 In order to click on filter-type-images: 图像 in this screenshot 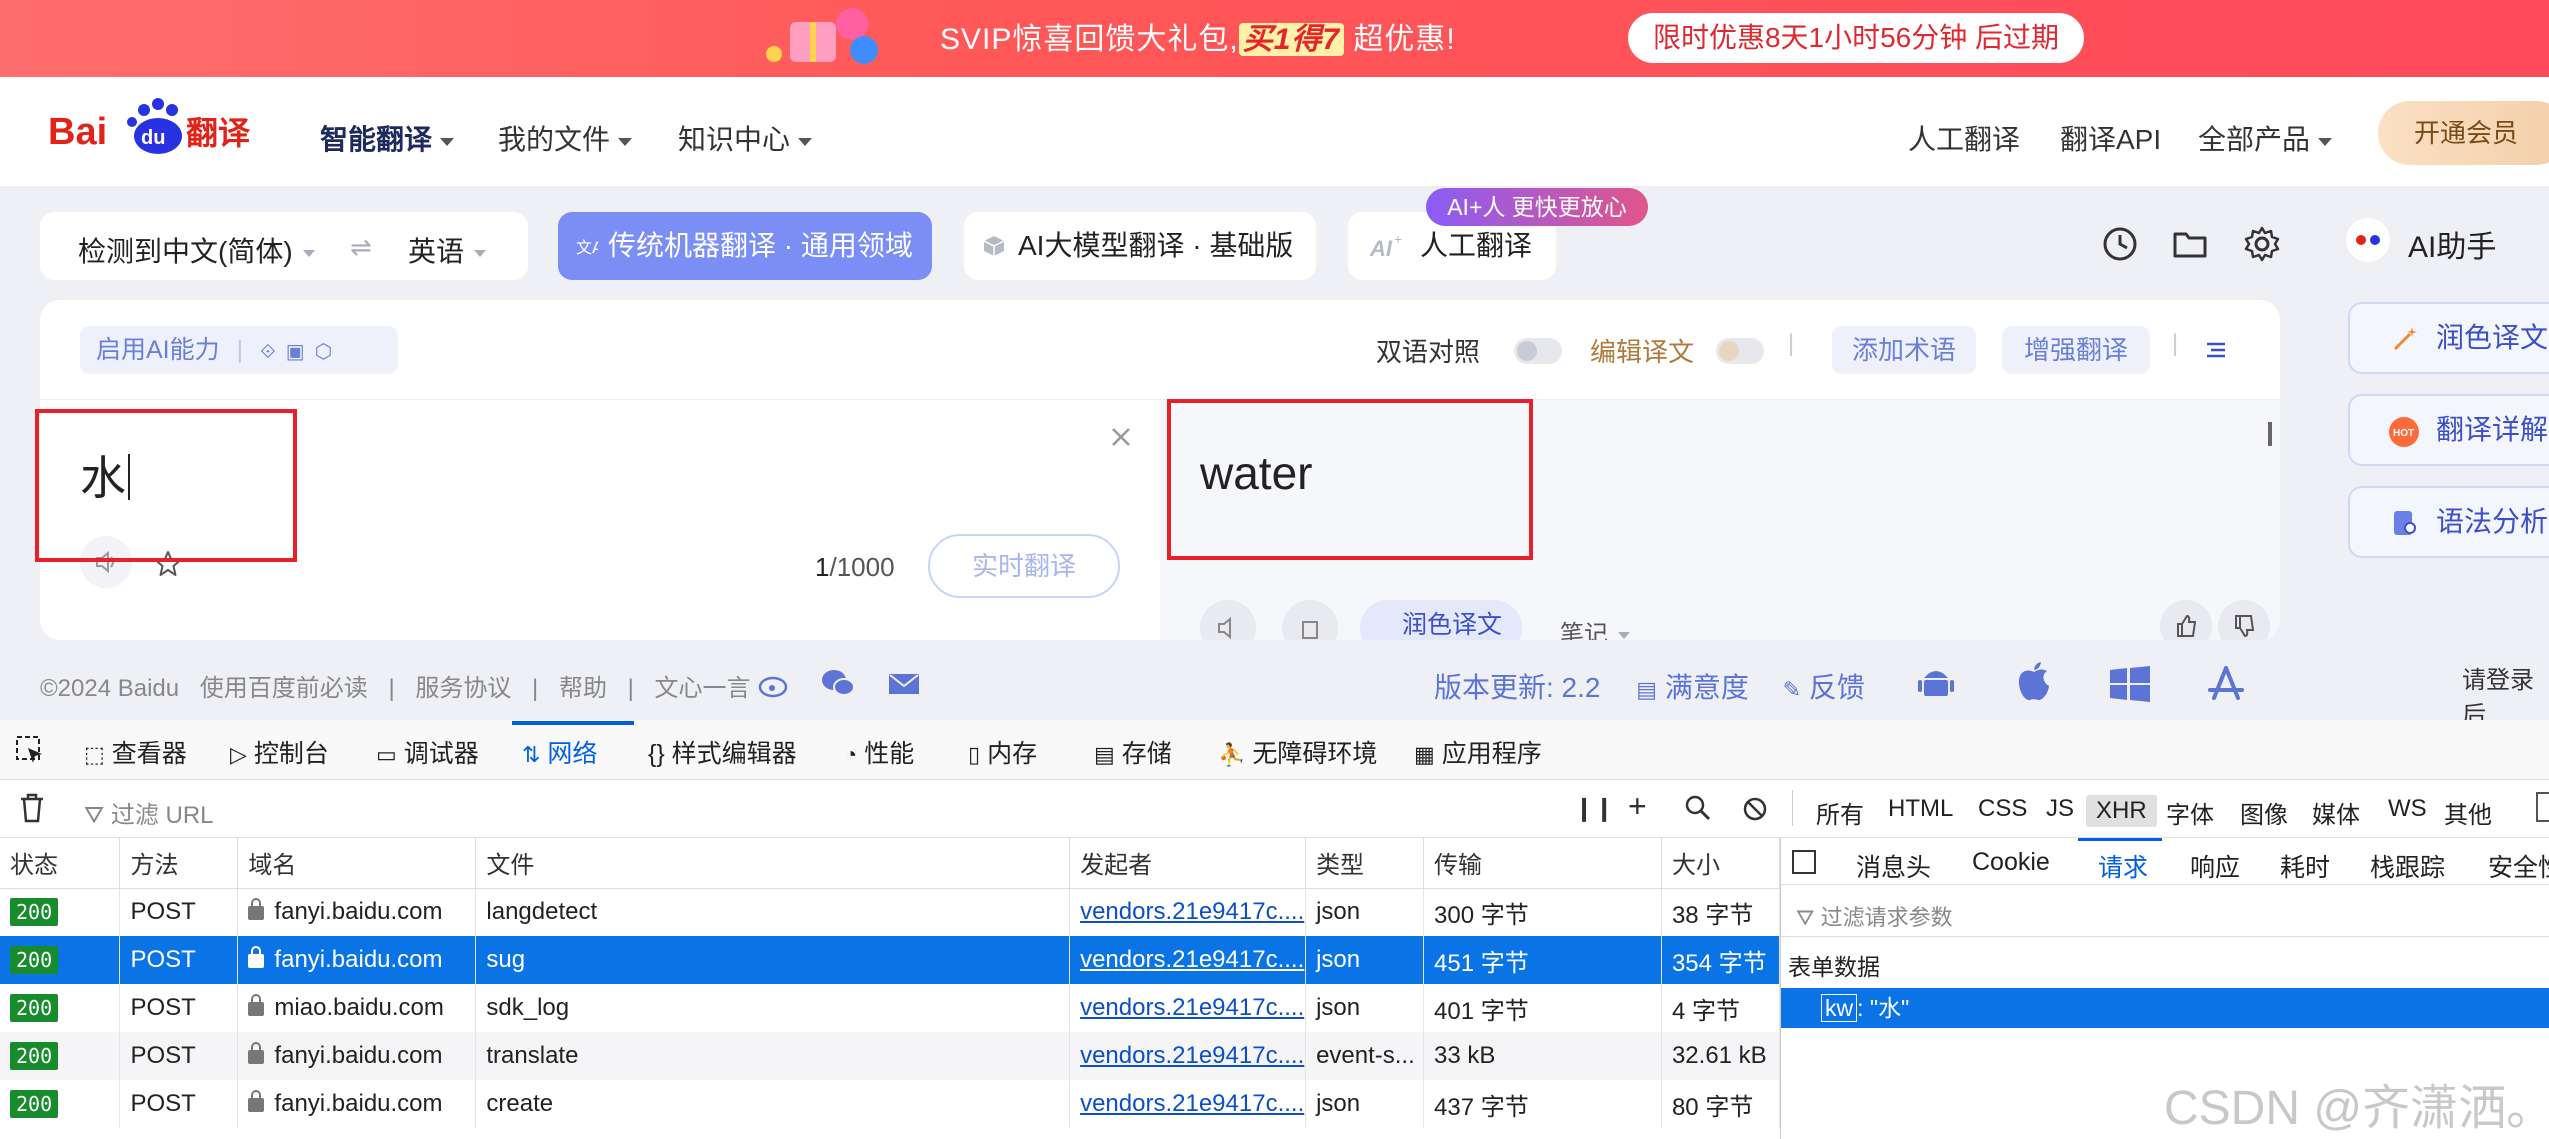, I will do `click(2264, 812)`.